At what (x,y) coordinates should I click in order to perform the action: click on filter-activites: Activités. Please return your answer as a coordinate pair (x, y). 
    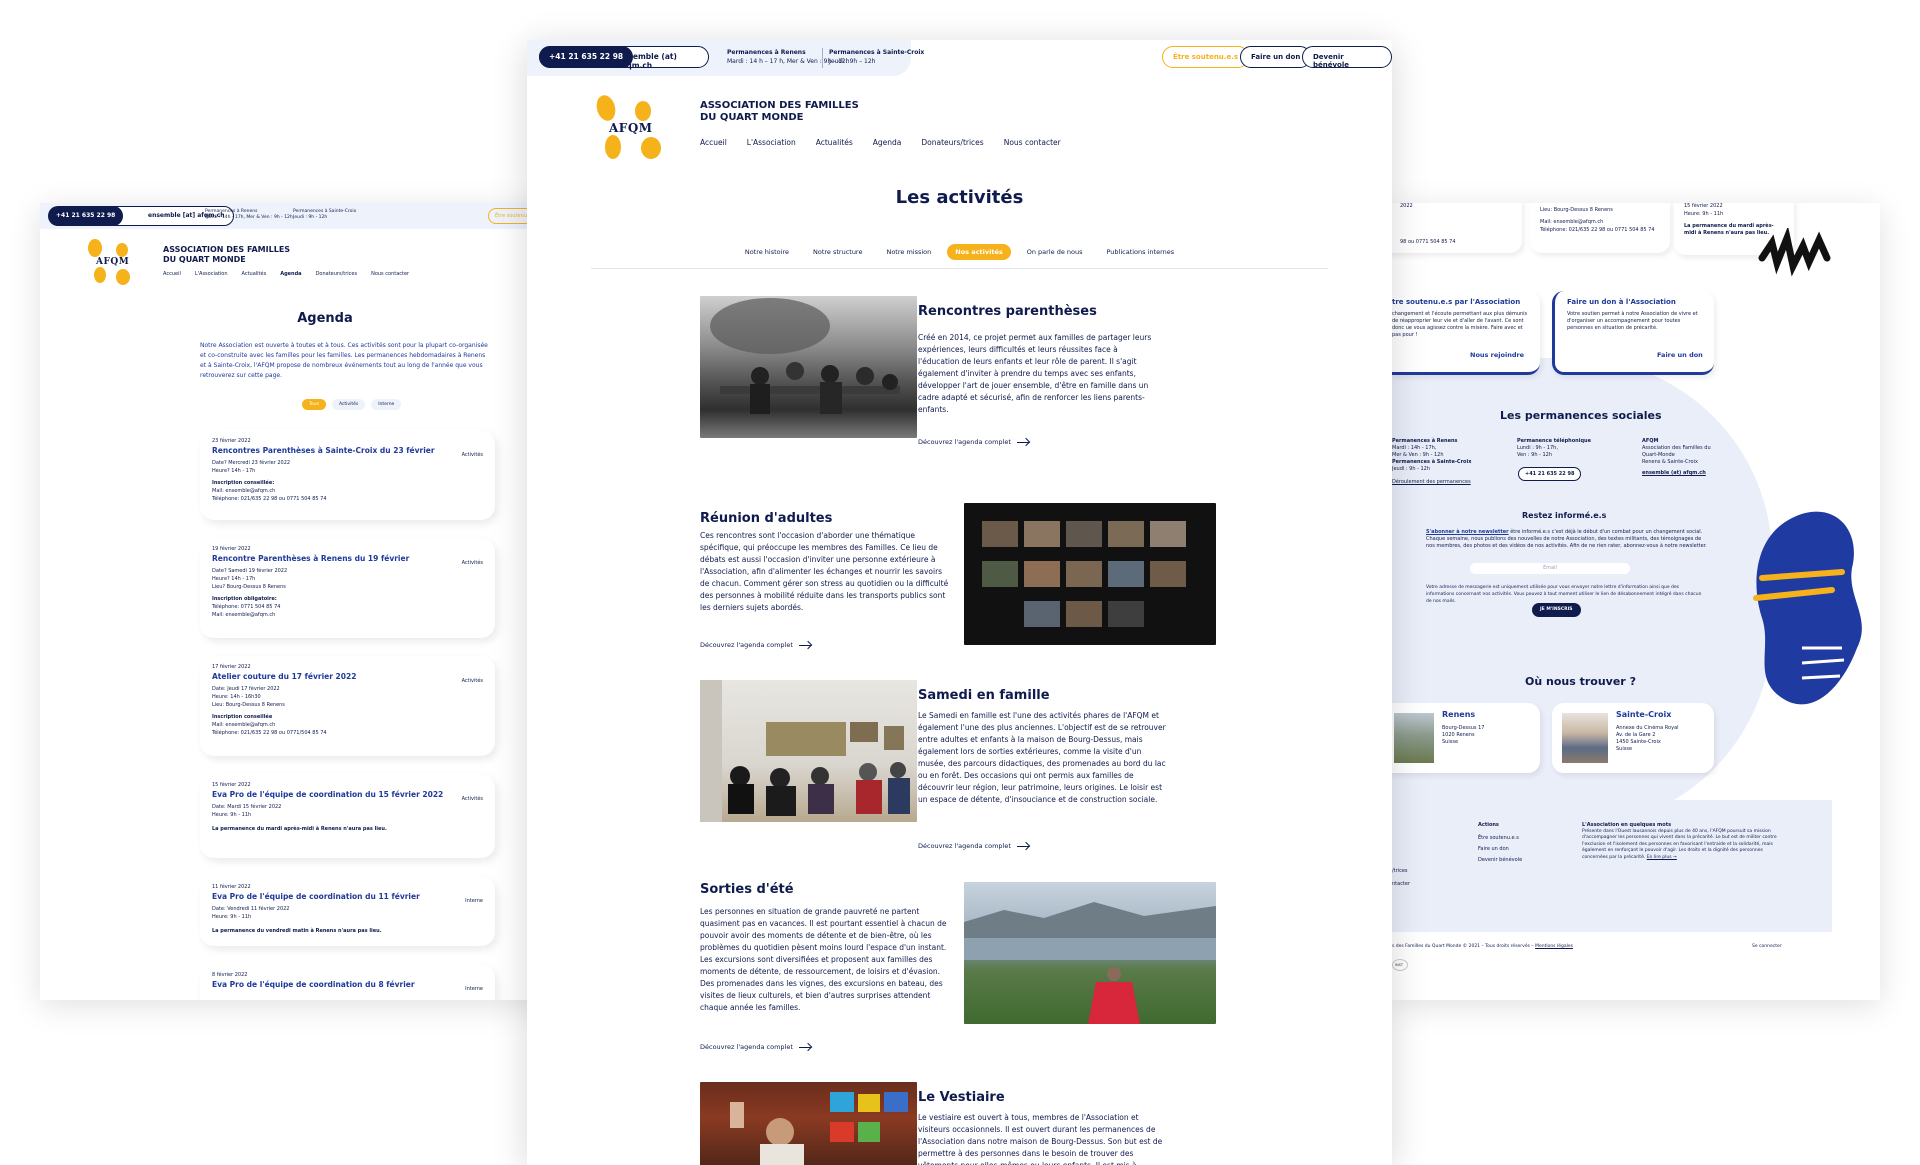
    Looking at the image, I should click on (348, 404).